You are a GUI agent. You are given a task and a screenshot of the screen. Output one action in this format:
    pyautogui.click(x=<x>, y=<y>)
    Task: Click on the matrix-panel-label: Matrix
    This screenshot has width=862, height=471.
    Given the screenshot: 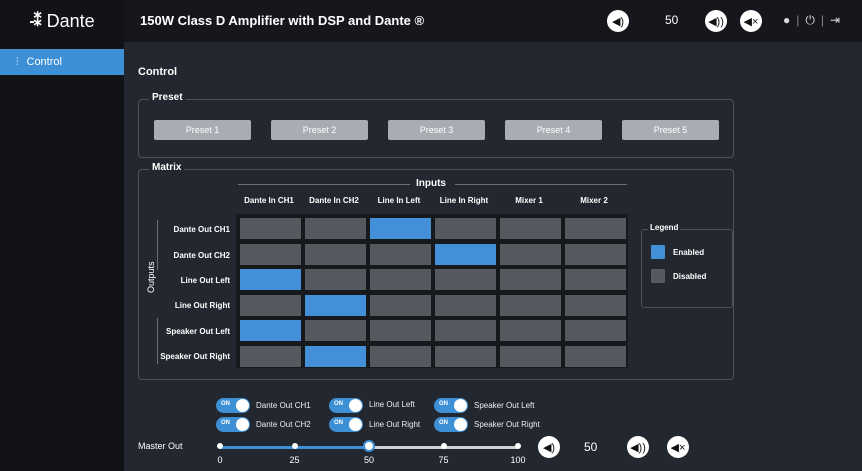 What is the action you would take?
    pyautogui.click(x=167, y=167)
    